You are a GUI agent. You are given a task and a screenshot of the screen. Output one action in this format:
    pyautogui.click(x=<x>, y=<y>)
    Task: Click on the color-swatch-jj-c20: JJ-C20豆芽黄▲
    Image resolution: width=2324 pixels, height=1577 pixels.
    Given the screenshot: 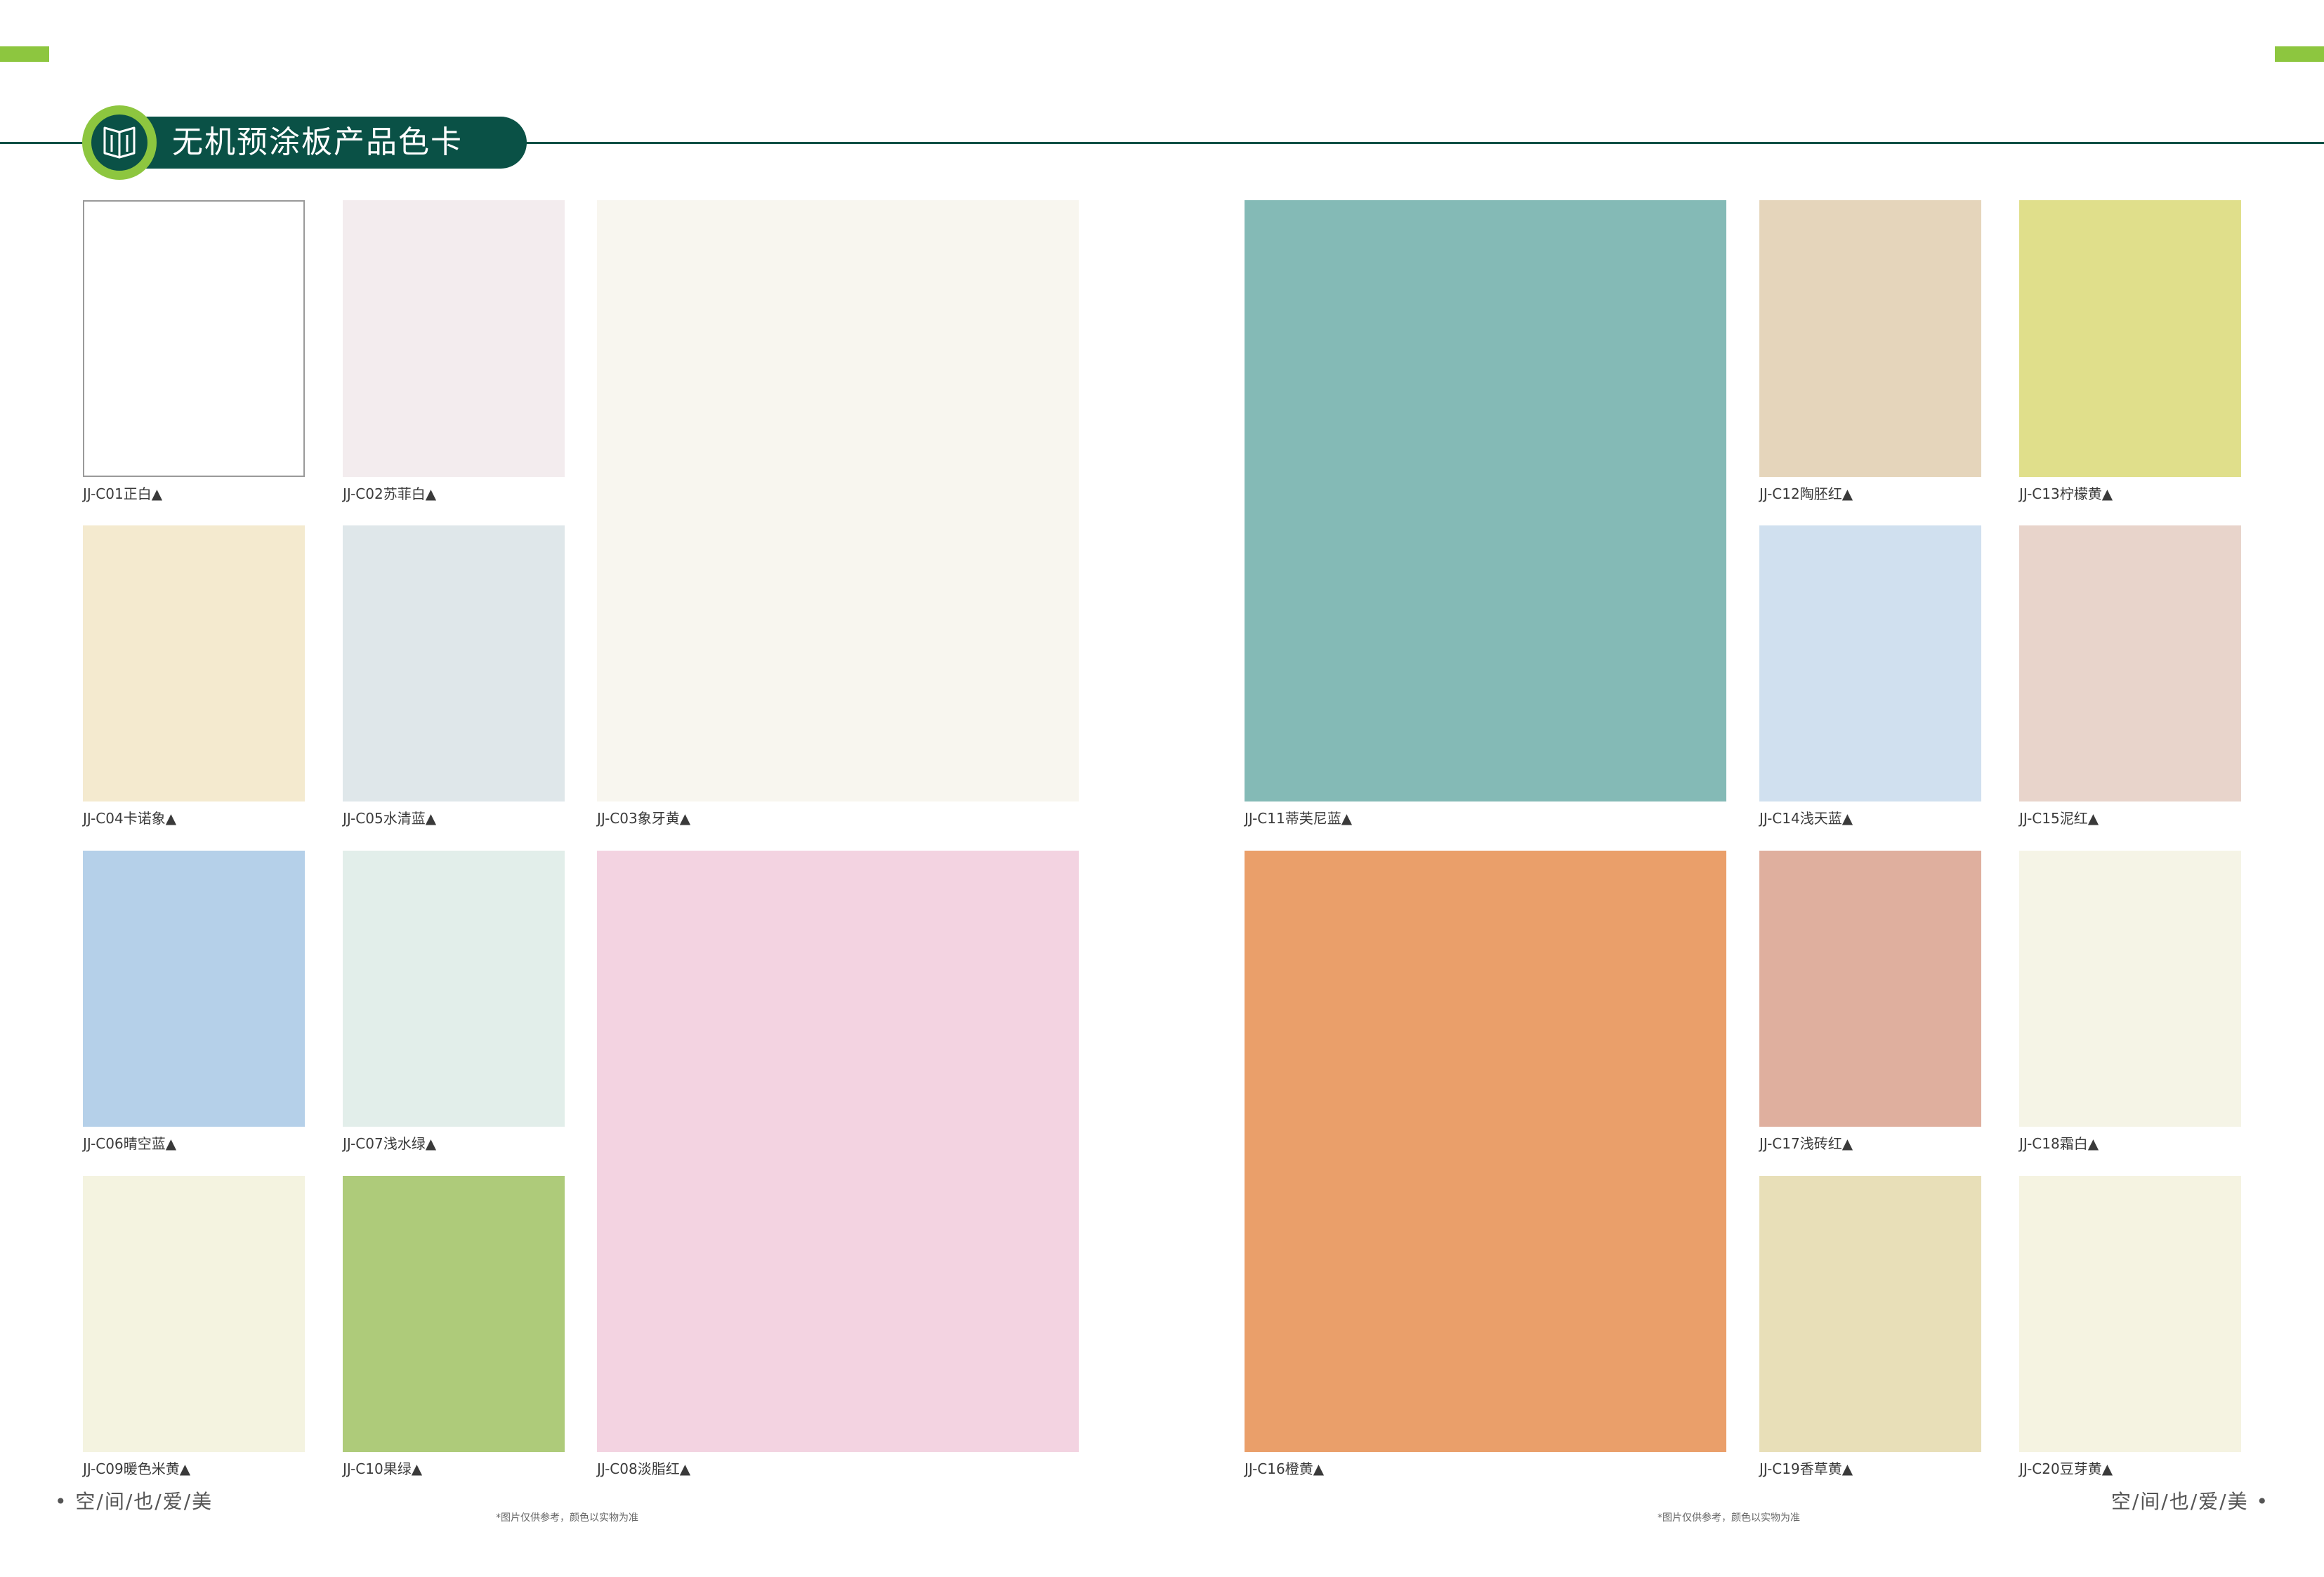 What is the action you would take?
    pyautogui.click(x=2130, y=1328)
    